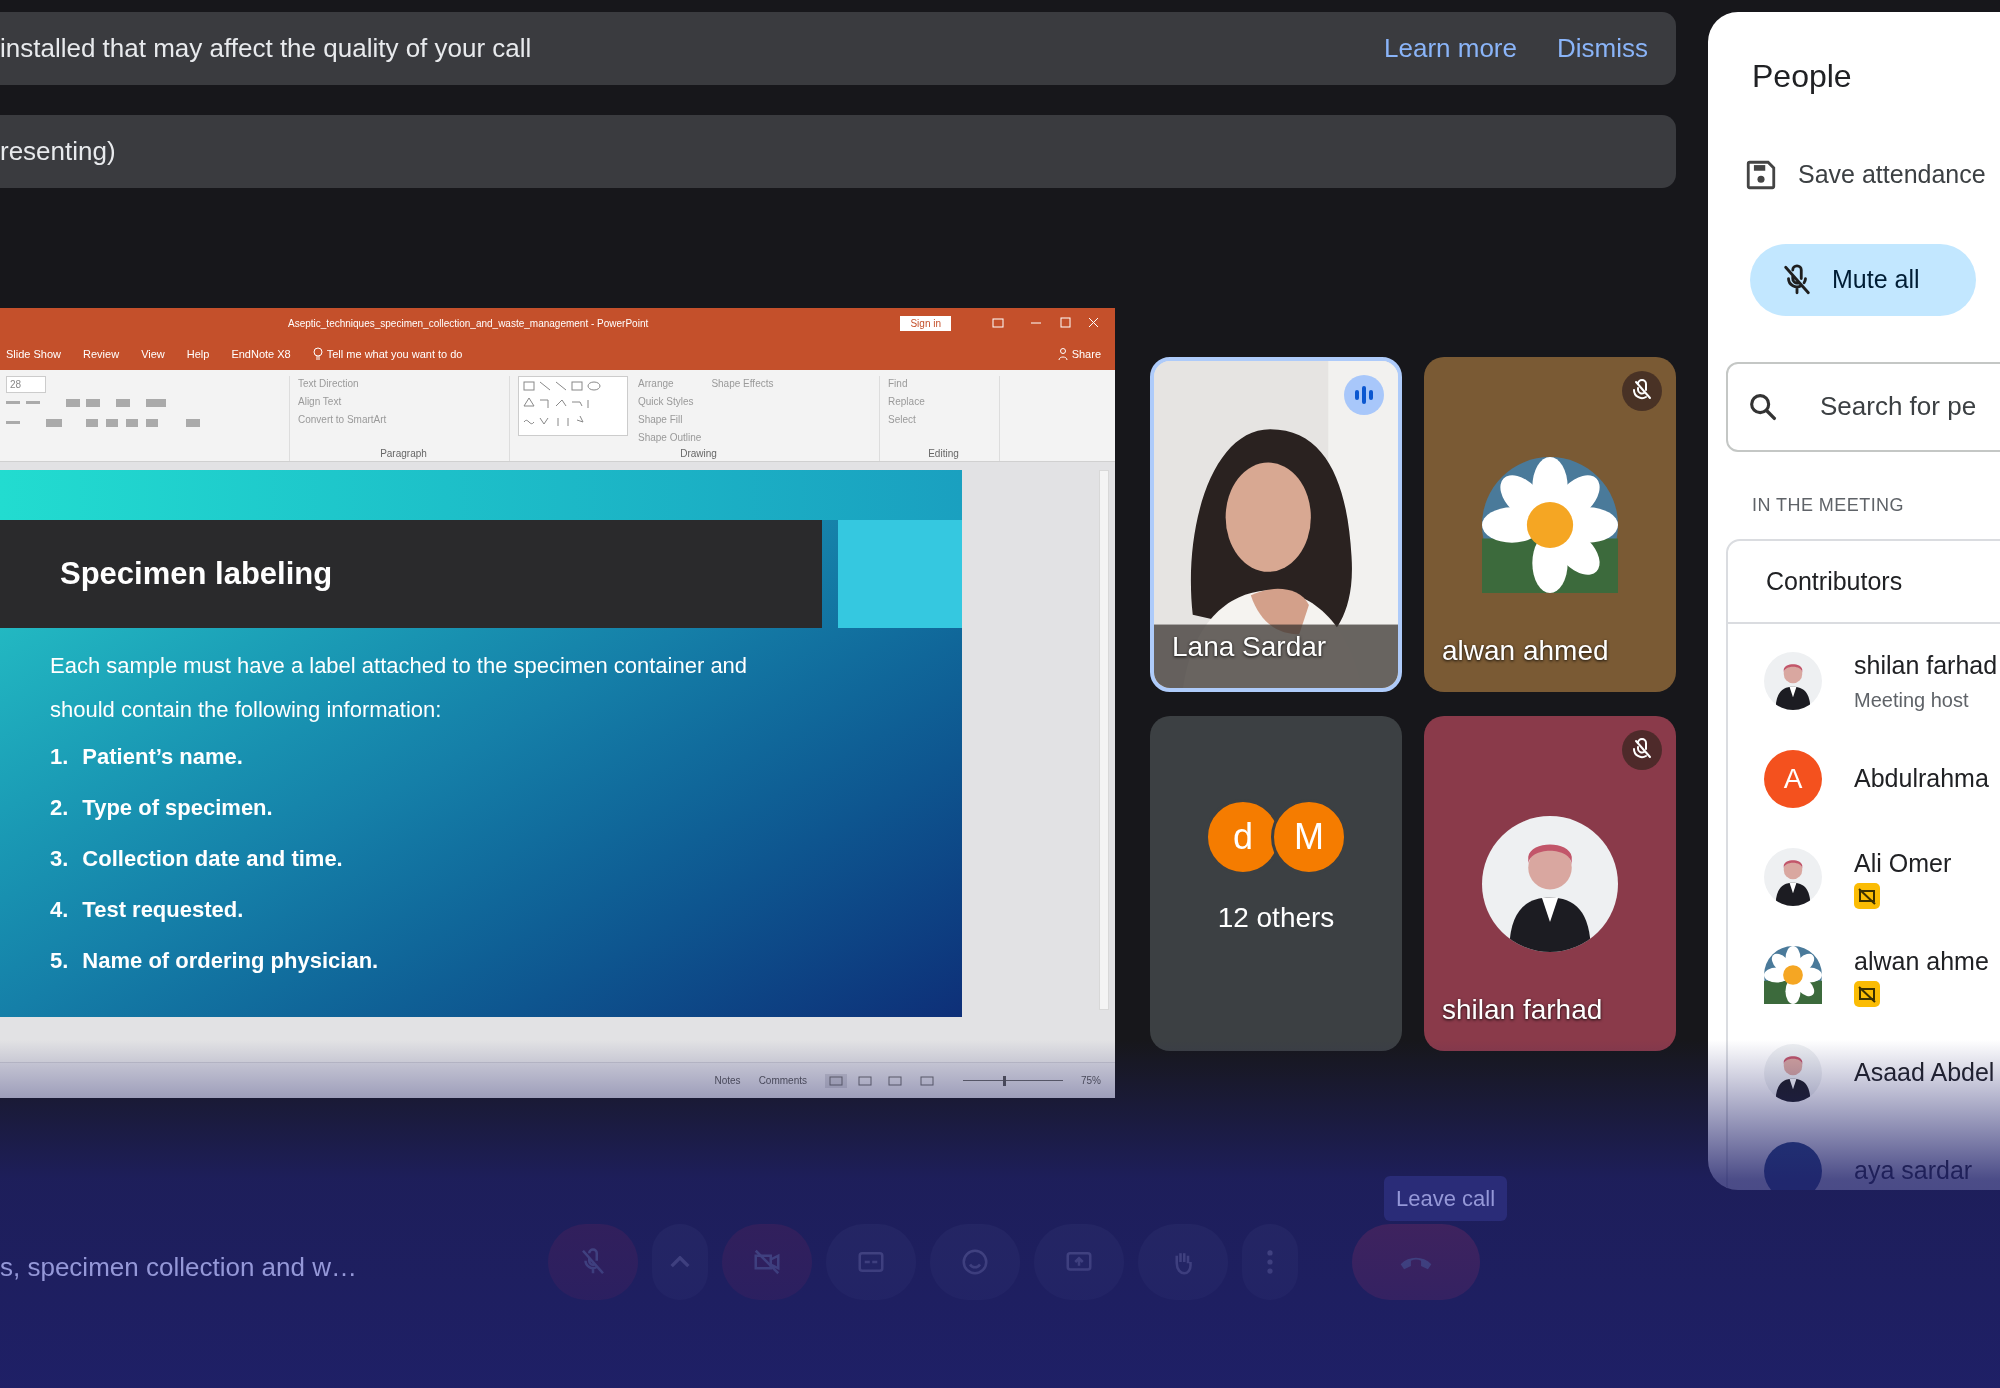  I want to click on ribbon-tab: EndNote X8, so click(261, 354).